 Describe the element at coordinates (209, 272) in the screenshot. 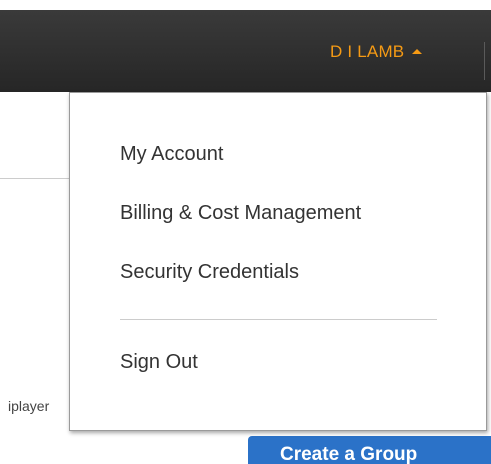

I see `menu-item-security-credentials: Security Credentials` at that location.